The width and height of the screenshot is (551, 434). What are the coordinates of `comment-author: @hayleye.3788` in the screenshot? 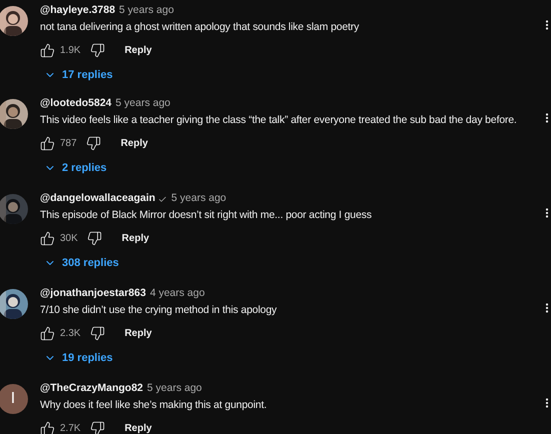 It's located at (78, 11).